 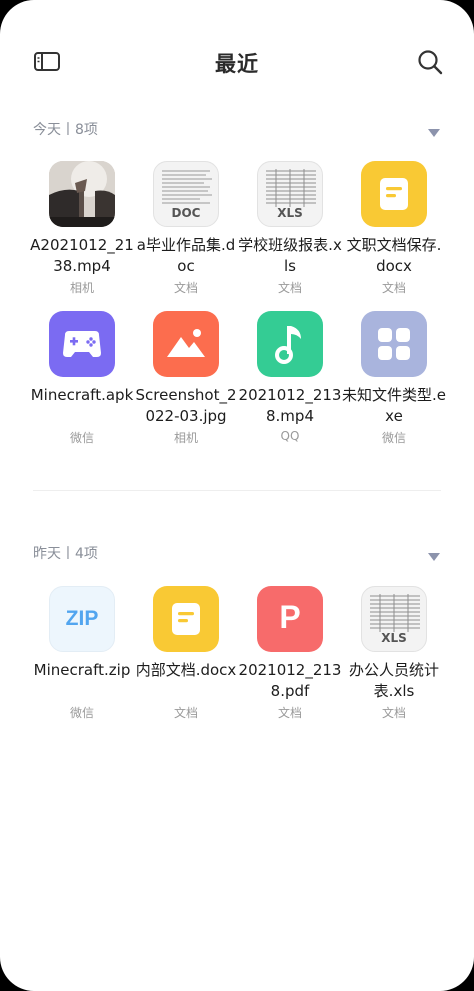 I want to click on section-divider, so click(x=237, y=490).